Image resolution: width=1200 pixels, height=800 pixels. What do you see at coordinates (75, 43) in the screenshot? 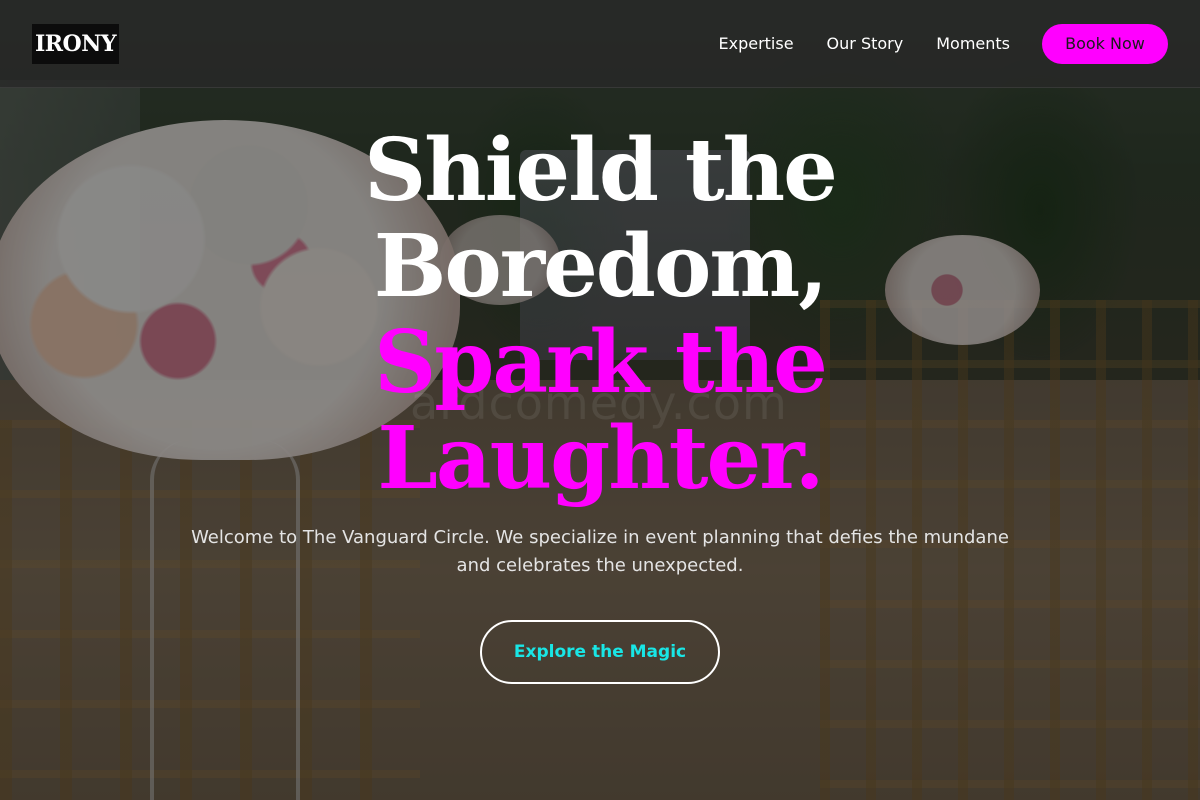
I see `logo: IRONY` at bounding box center [75, 43].